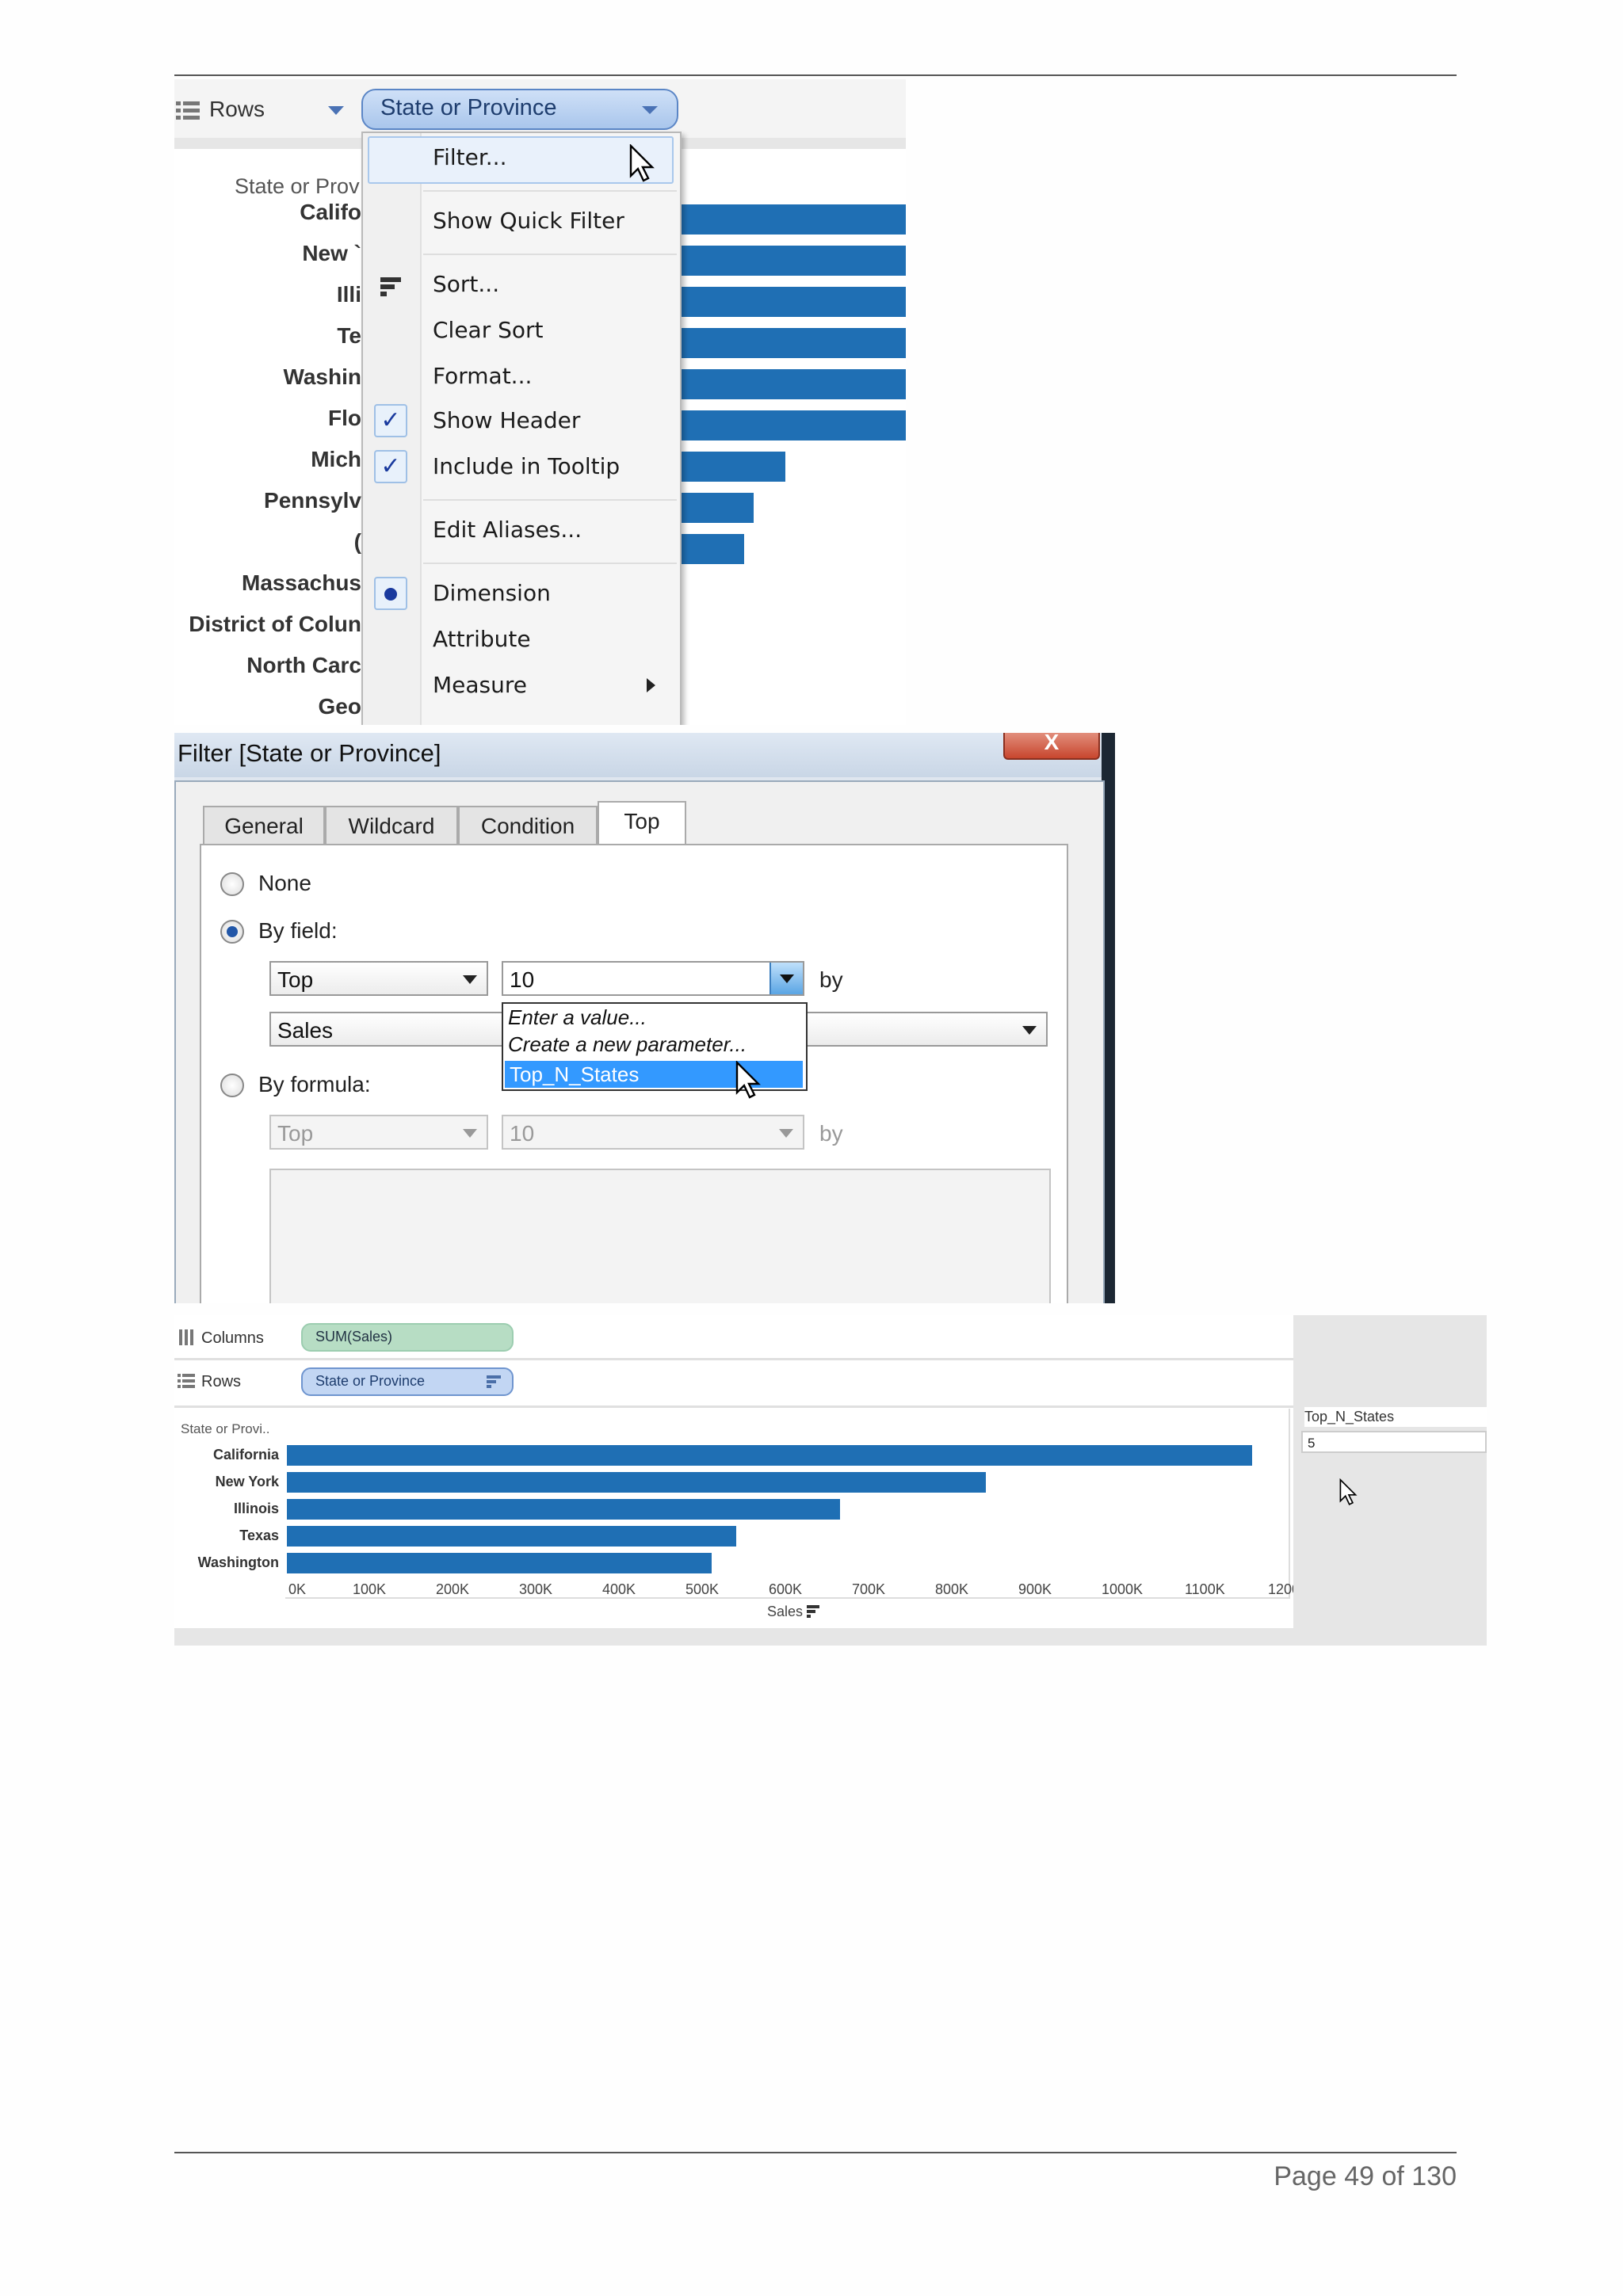 The image size is (1623, 2296). Describe the element at coordinates (816, 2152) in the screenshot. I see `footer-rule` at that location.